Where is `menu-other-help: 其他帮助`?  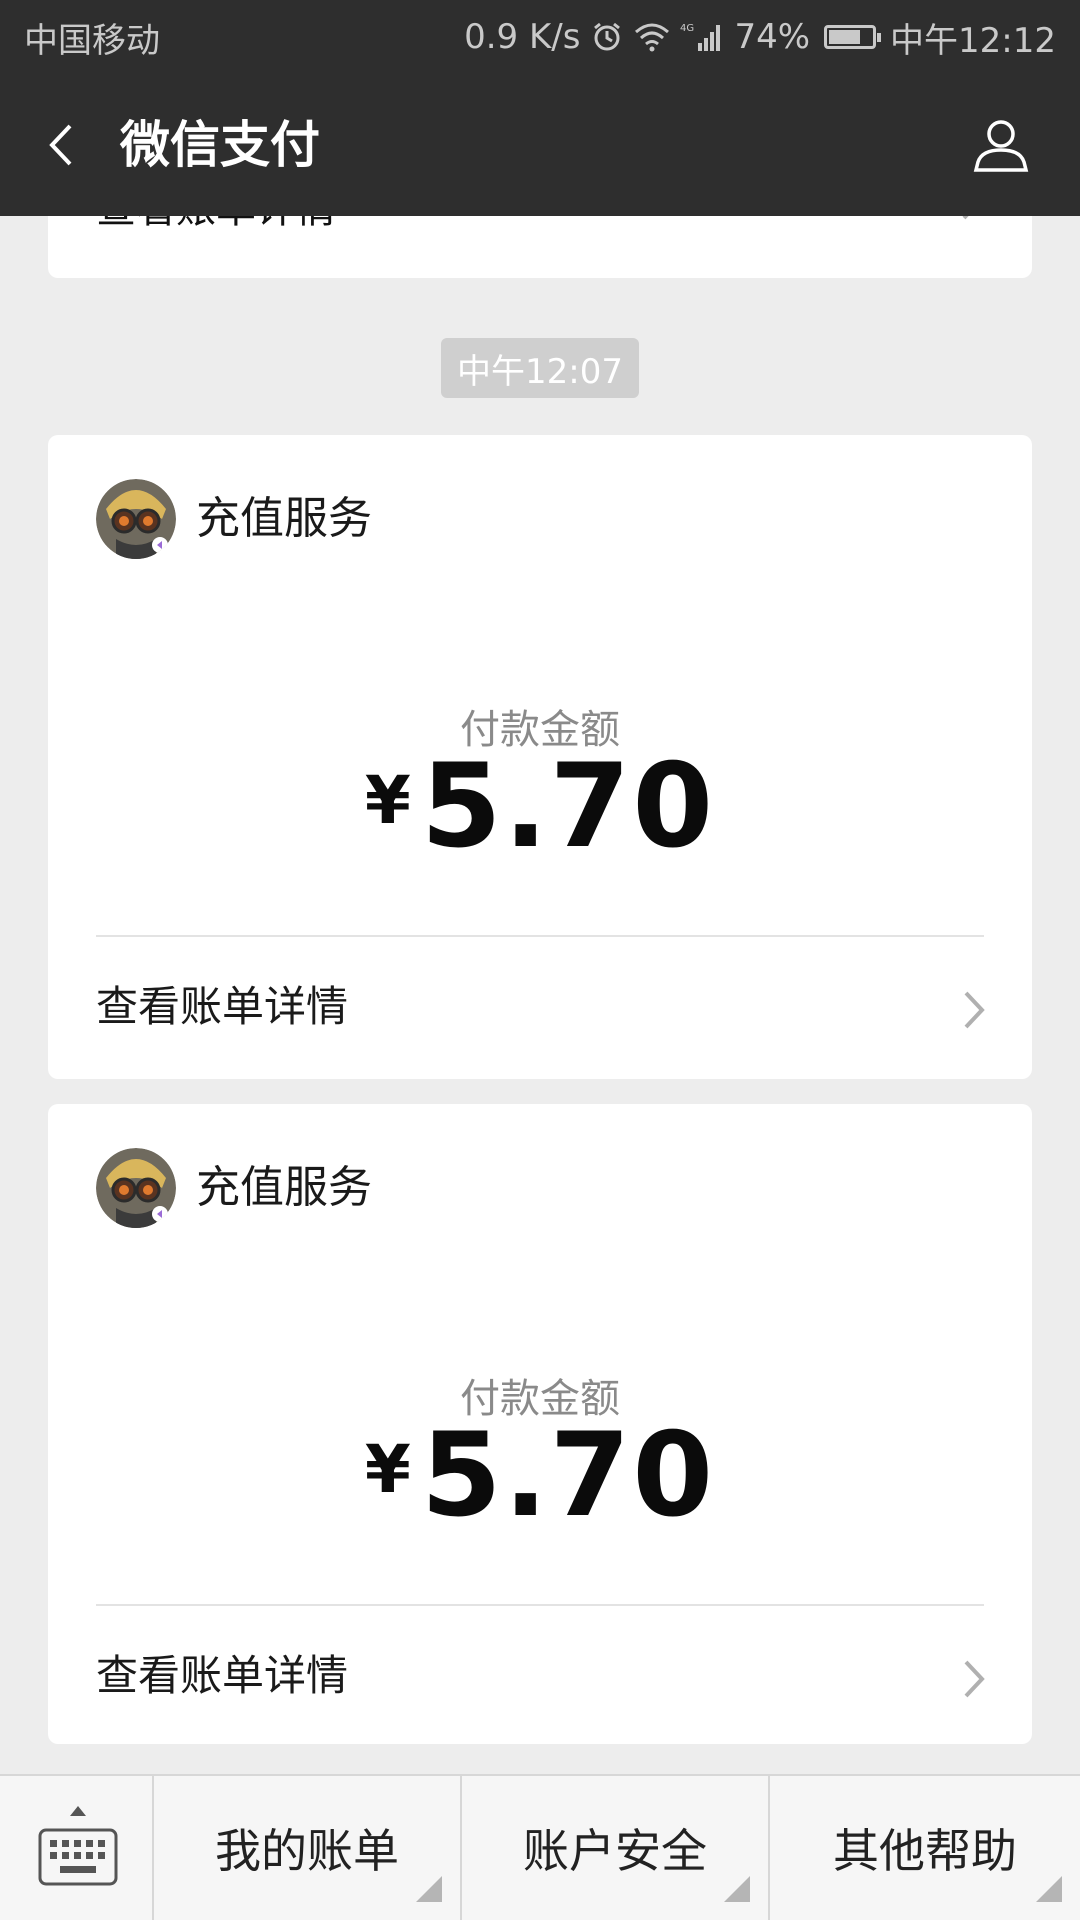 menu-other-help: 其他帮助 is located at coordinates (925, 1848).